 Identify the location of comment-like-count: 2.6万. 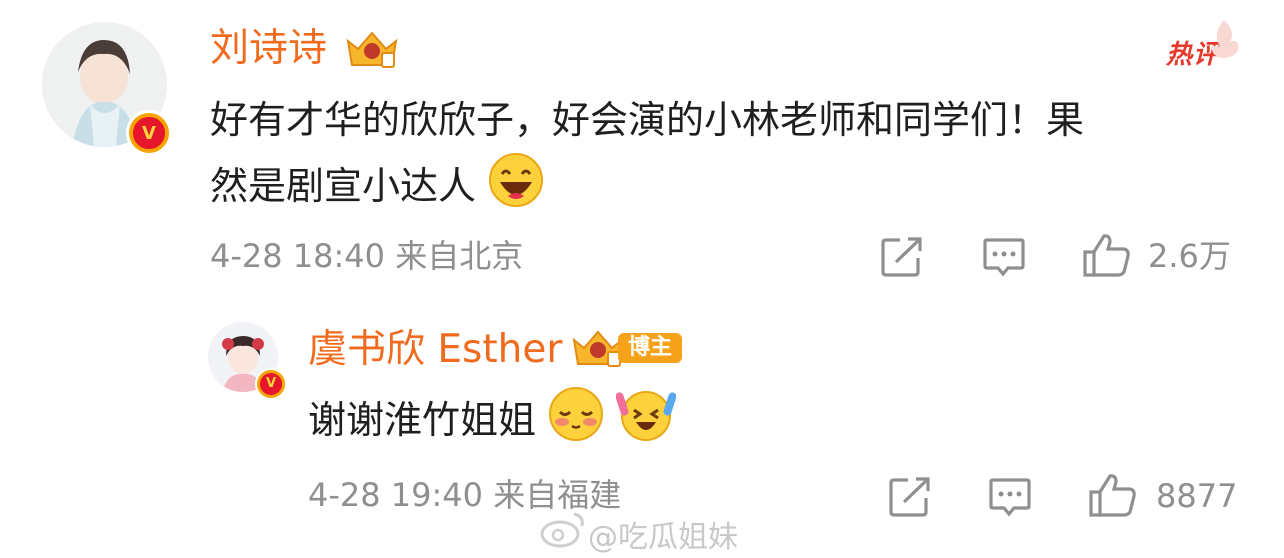
(1189, 256).